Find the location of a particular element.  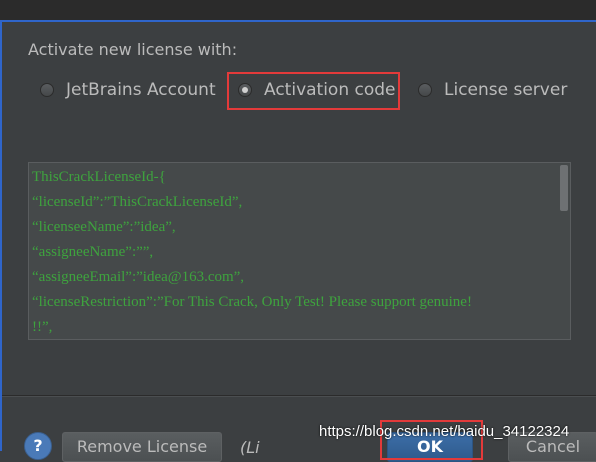

radio-activation-code: Activation code is located at coordinates (317, 90).